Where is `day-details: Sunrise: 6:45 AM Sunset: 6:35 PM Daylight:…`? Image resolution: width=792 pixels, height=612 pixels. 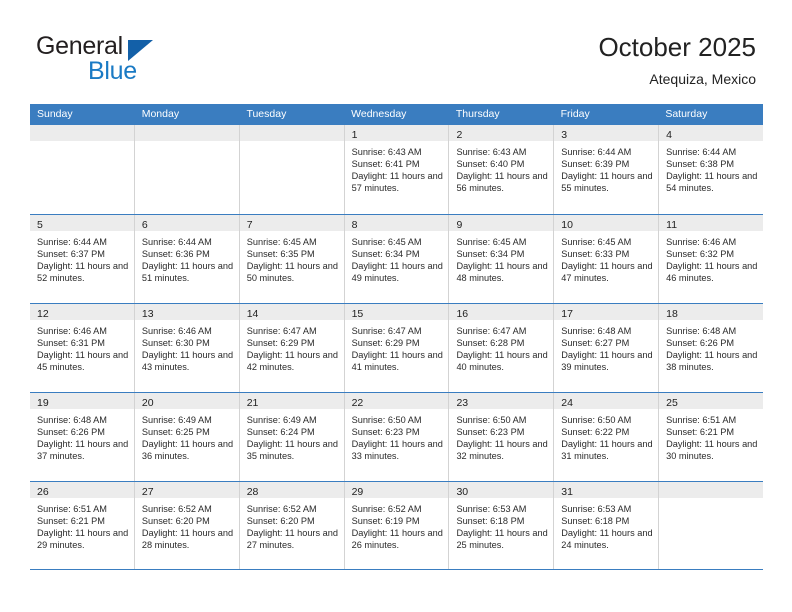
day-details: Sunrise: 6:45 AM Sunset: 6:35 PM Daylight:… is located at coordinates (292, 257).